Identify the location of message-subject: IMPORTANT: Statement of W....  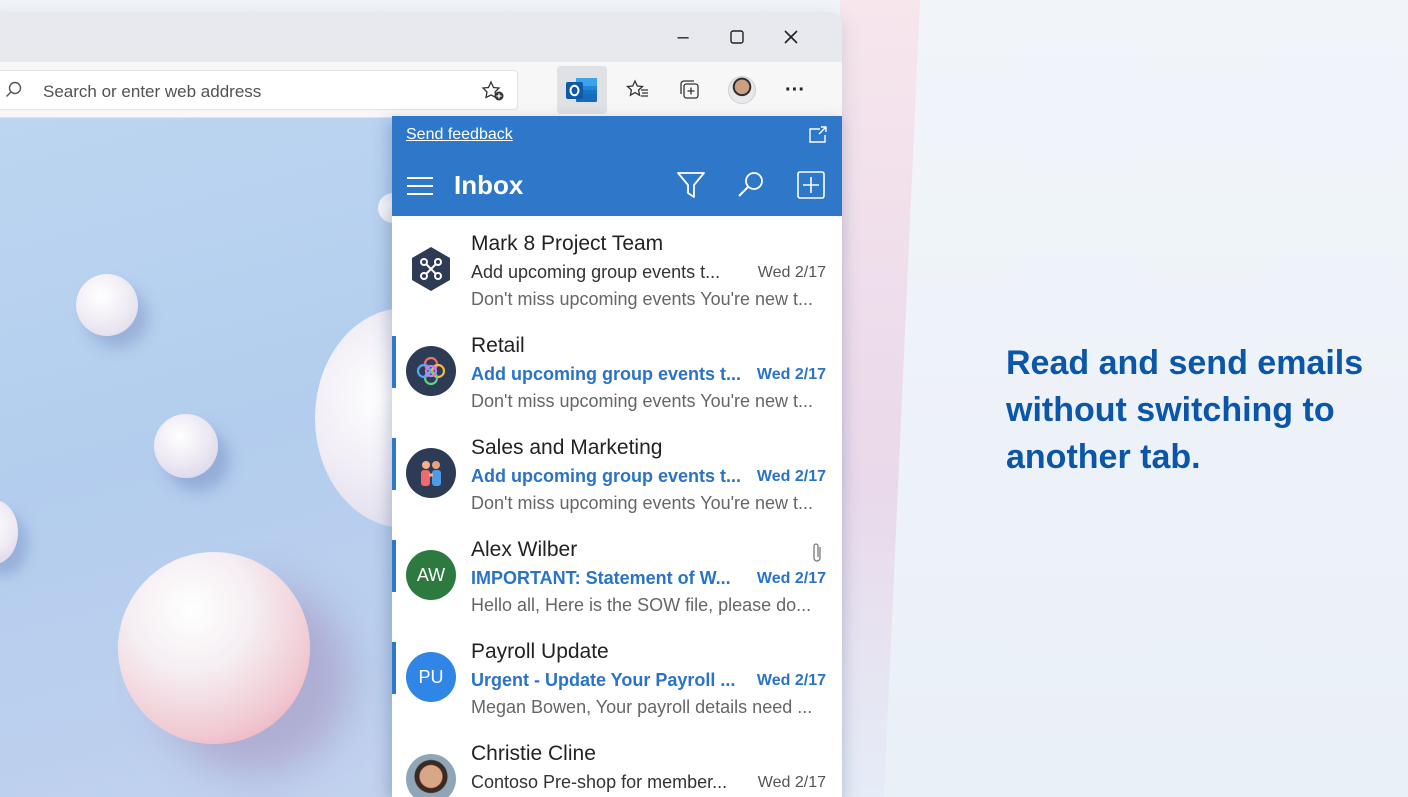
(601, 578).